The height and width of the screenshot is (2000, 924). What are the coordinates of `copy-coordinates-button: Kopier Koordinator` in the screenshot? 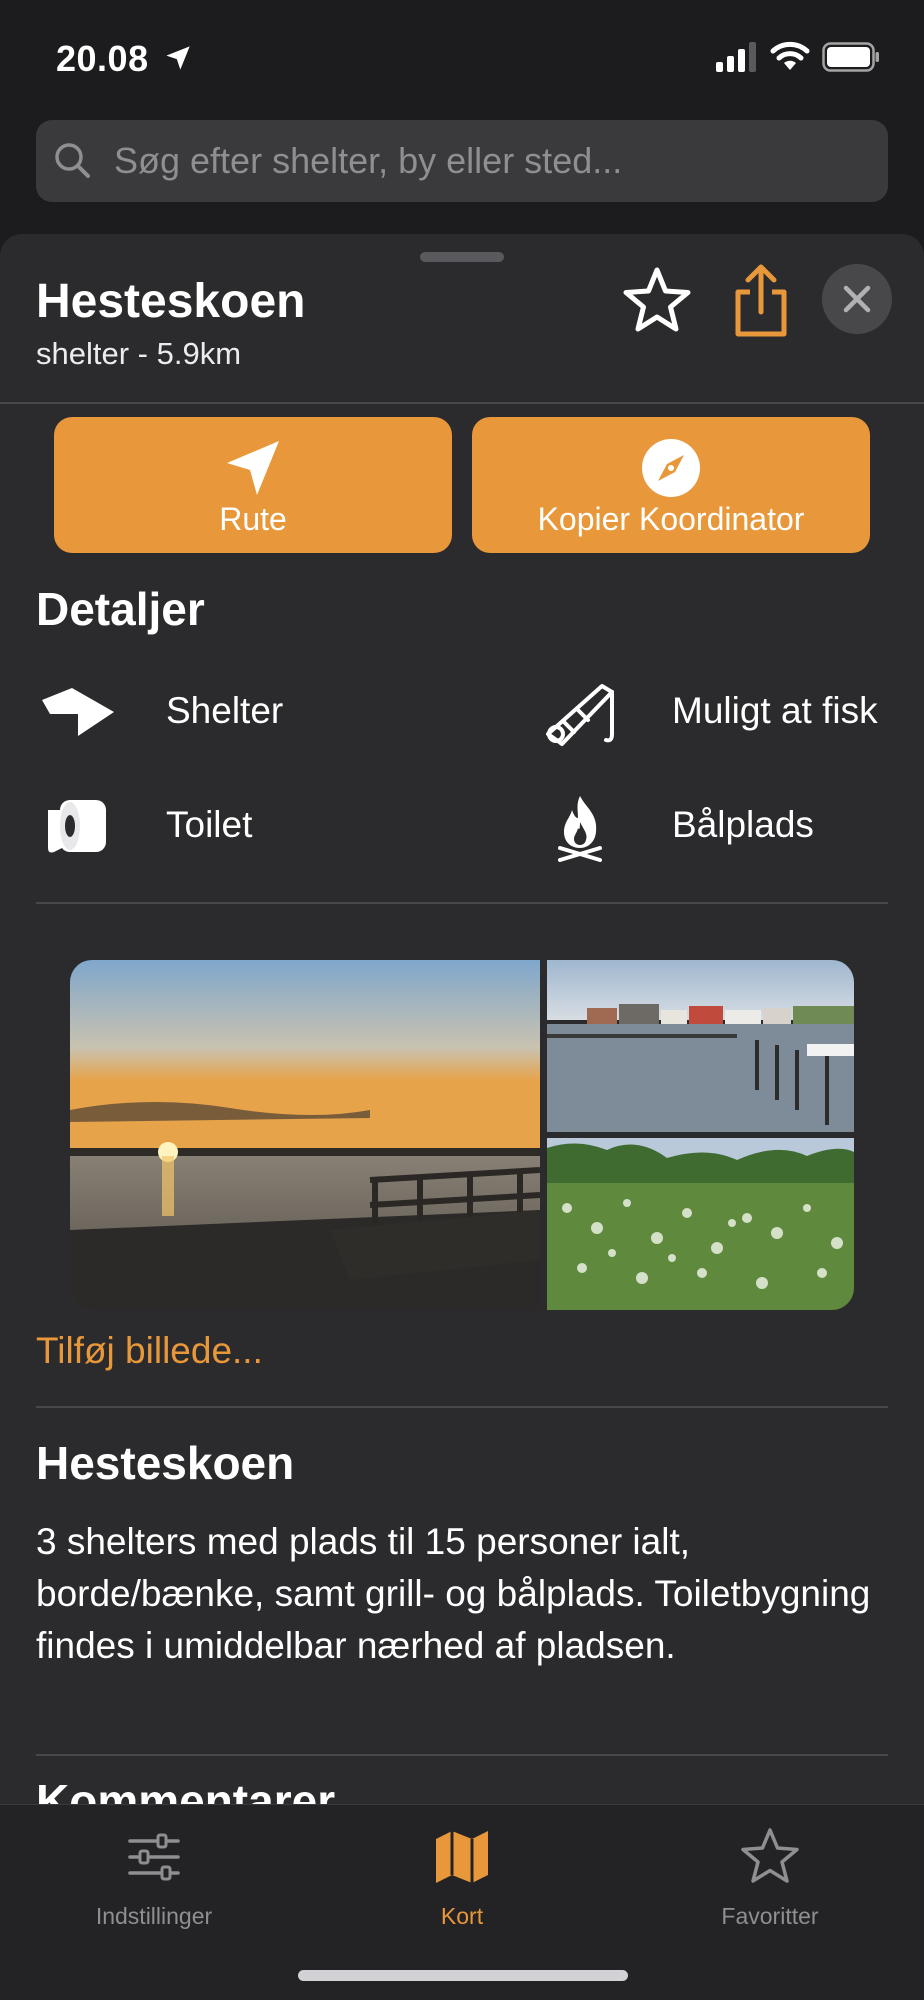 It's located at (671, 485).